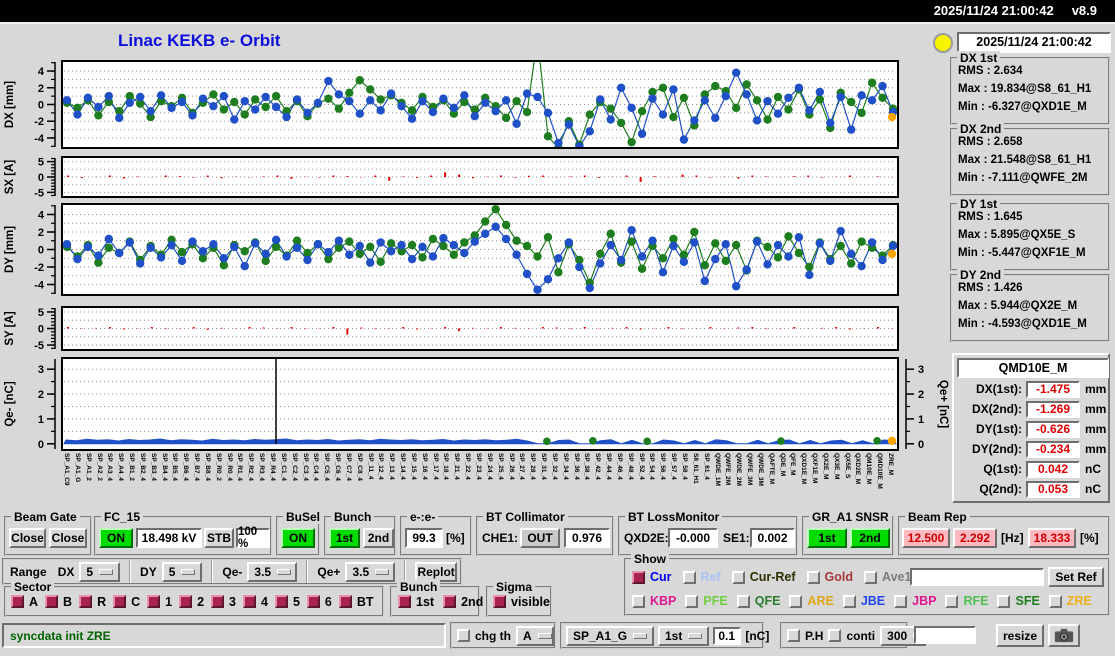 The height and width of the screenshot is (656, 1115). Describe the element at coordinates (1031, 429) in the screenshot. I see `monitor-row: DY(1st): -0.626 mm` at that location.